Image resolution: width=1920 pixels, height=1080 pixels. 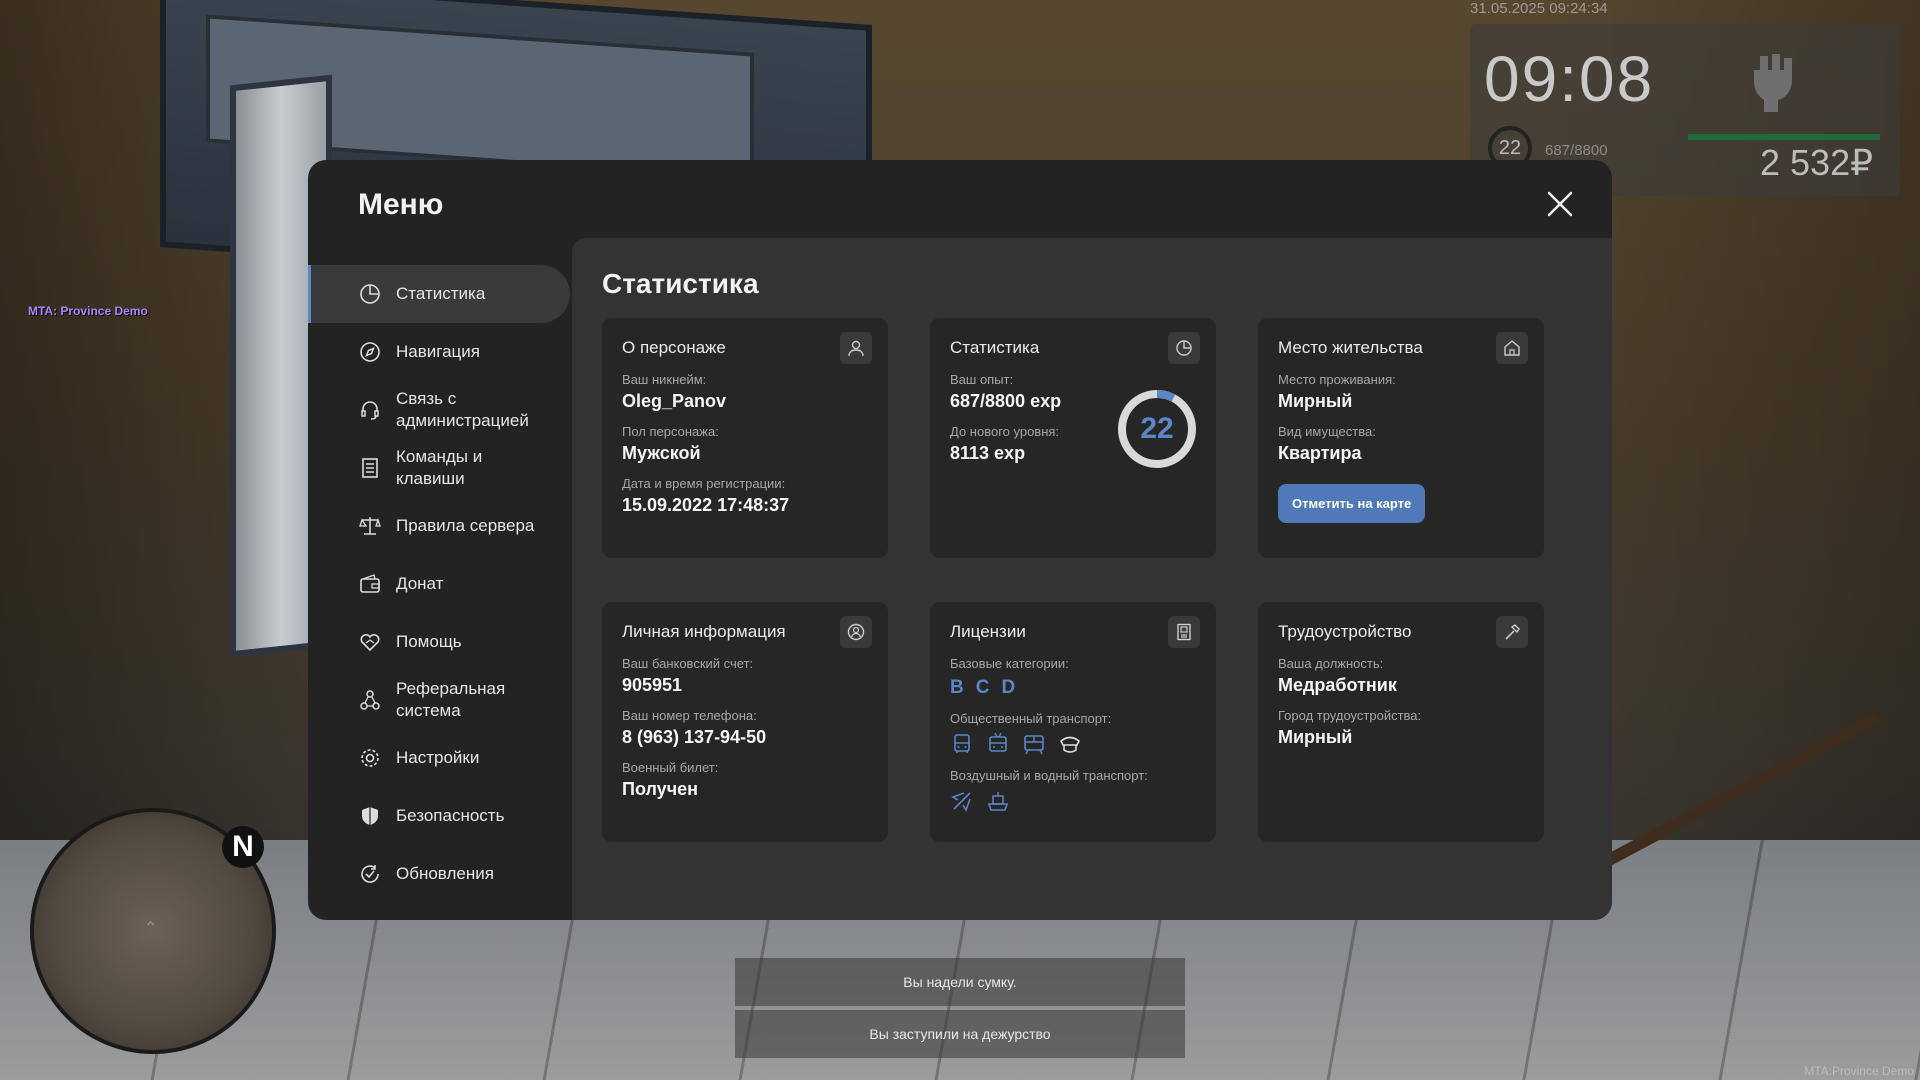 I want to click on card-title: Лицензии, so click(x=988, y=631).